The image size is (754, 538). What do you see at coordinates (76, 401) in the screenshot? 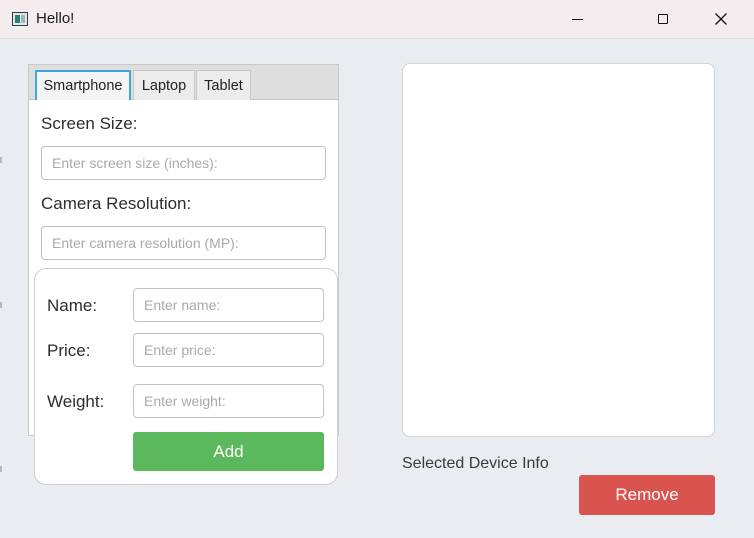
I see `weight-label: Weight:` at bounding box center [76, 401].